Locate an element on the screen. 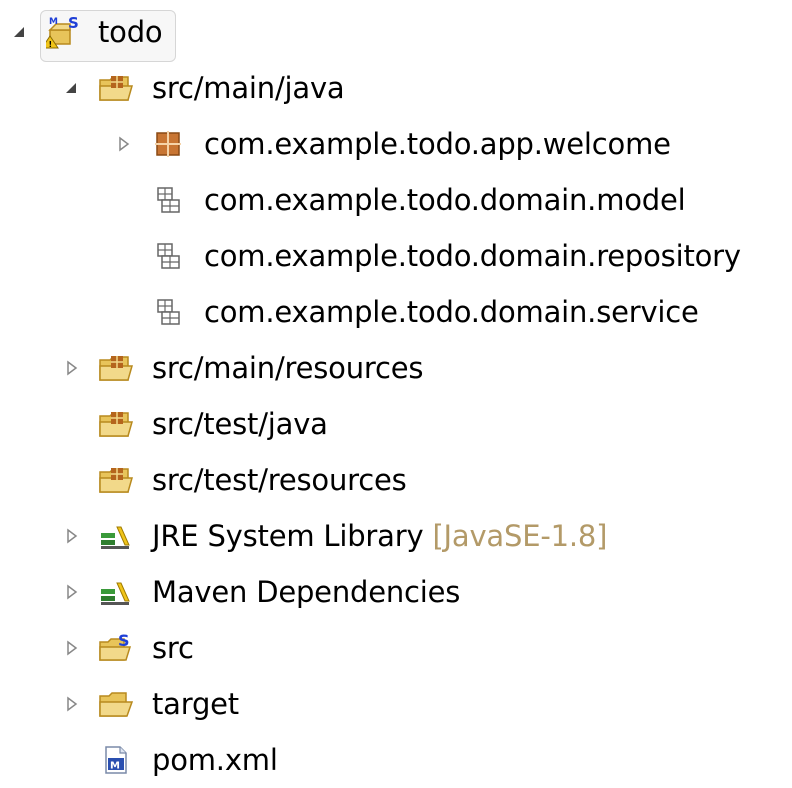 This screenshot has width=792, height=788. maven-pom-icon: M is located at coordinates (116, 760).